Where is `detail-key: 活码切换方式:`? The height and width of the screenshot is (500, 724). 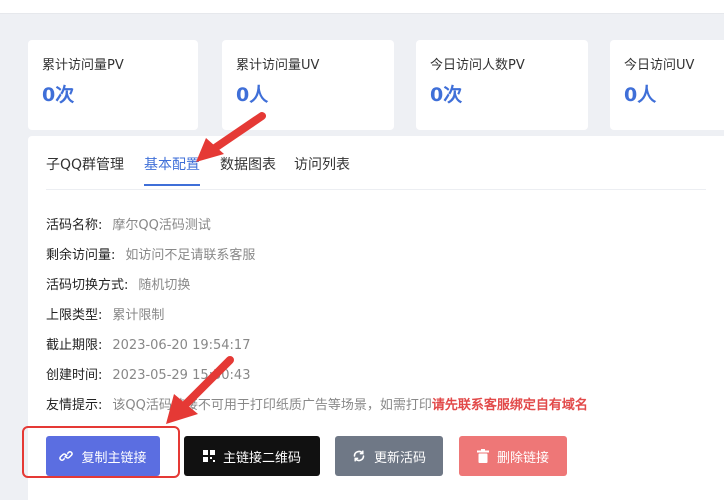
detail-key: 活码切换方式: is located at coordinates (87, 285).